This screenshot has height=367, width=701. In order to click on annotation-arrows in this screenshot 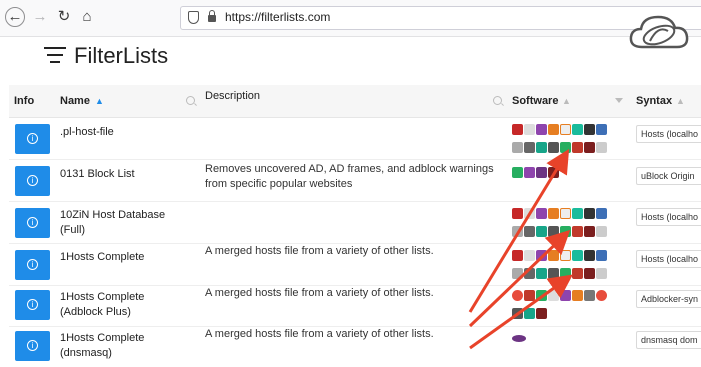, I will do `click(520, 249)`.